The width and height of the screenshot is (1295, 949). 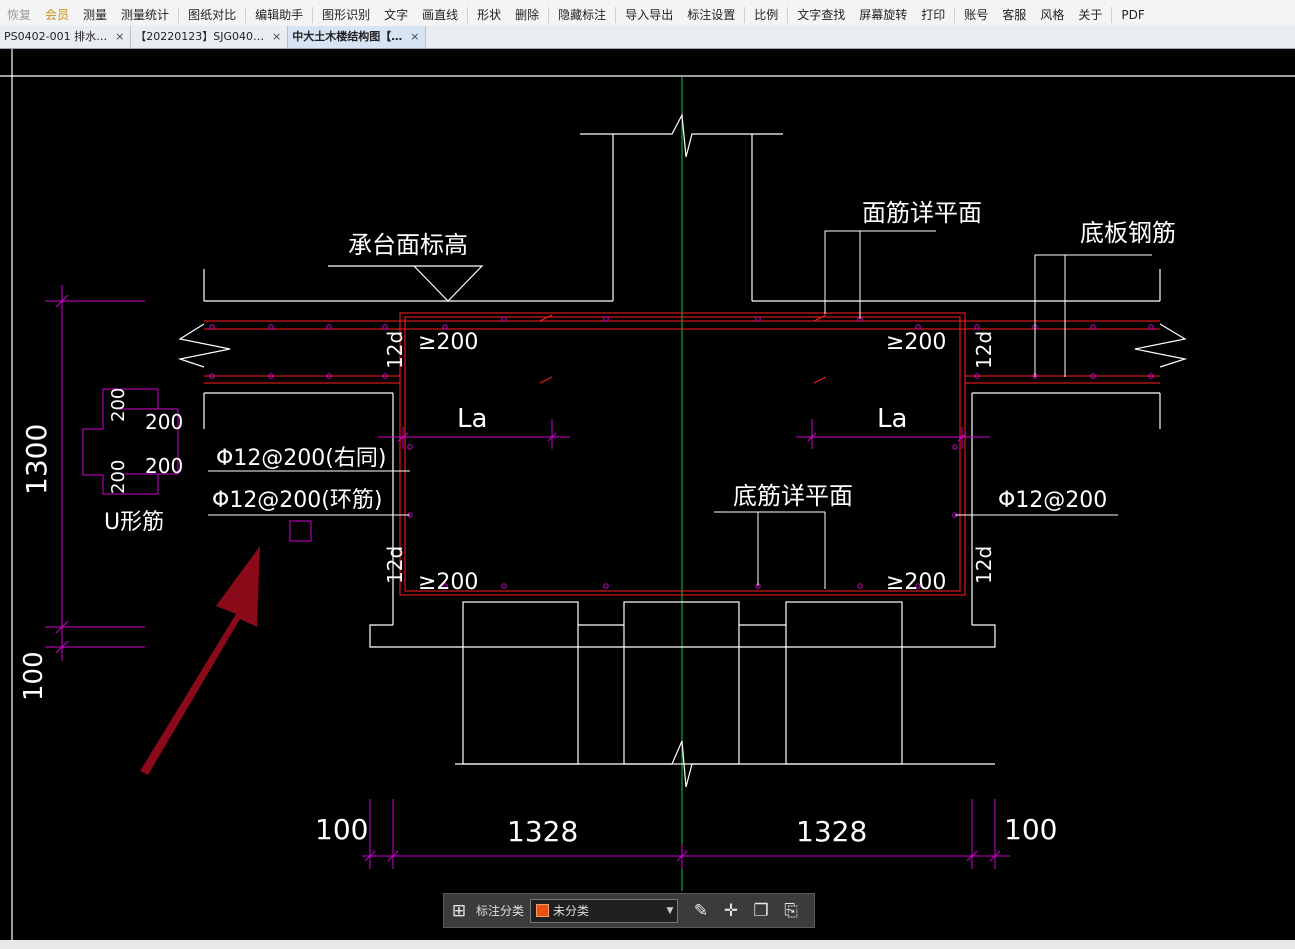 What do you see at coordinates (1030, 829) in the screenshot?
I see `dim-100-right: 100` at bounding box center [1030, 829].